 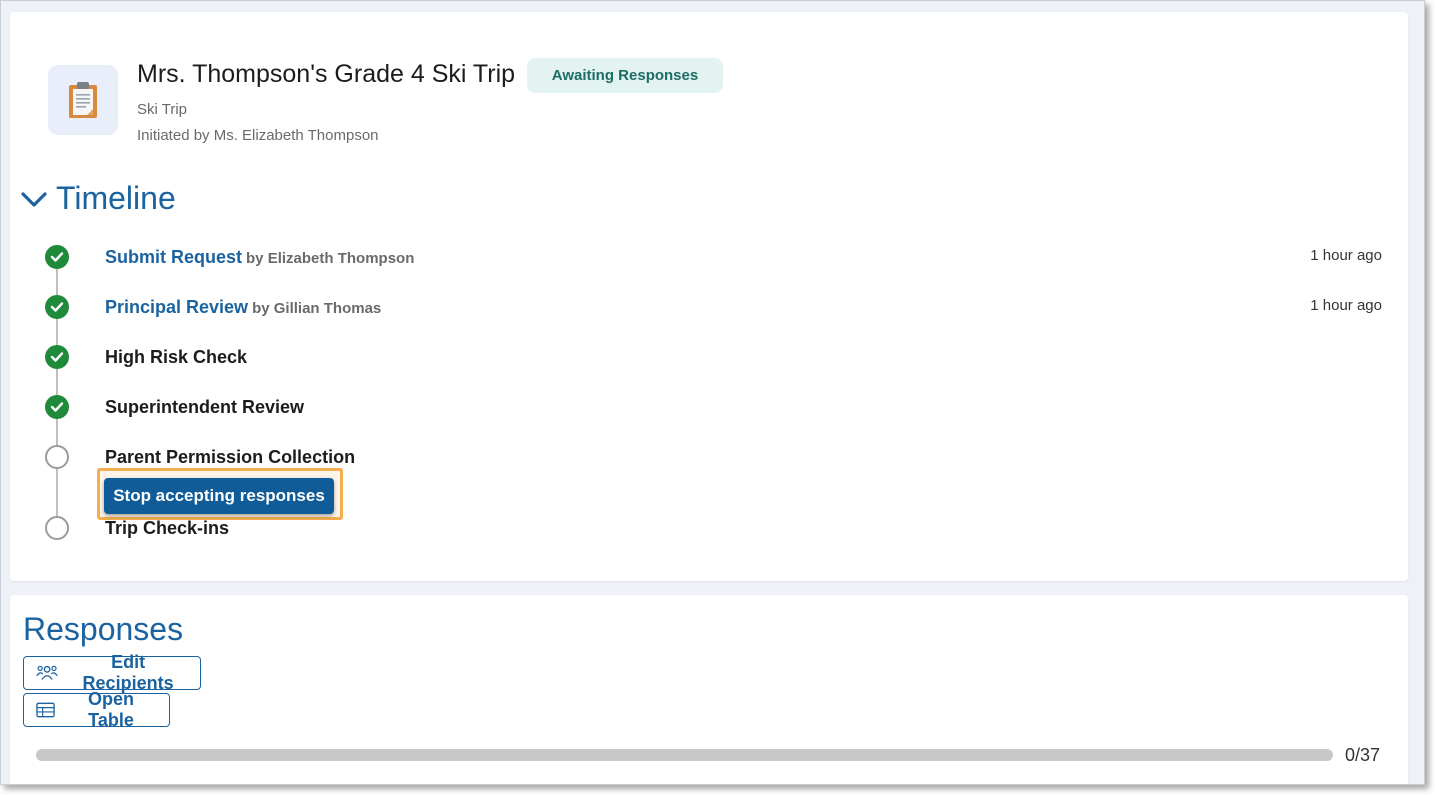 I want to click on clipboard-icon, so click(x=83, y=100).